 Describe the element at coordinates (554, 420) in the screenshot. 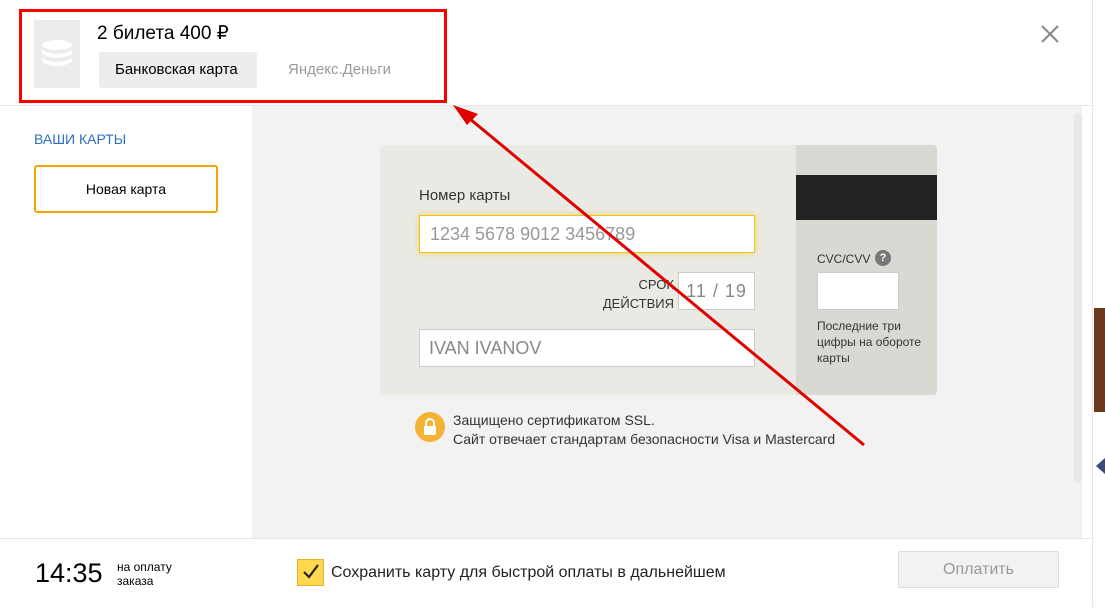

I see `ssl-notice-line1: Защищено сертификатом SSL.` at that location.